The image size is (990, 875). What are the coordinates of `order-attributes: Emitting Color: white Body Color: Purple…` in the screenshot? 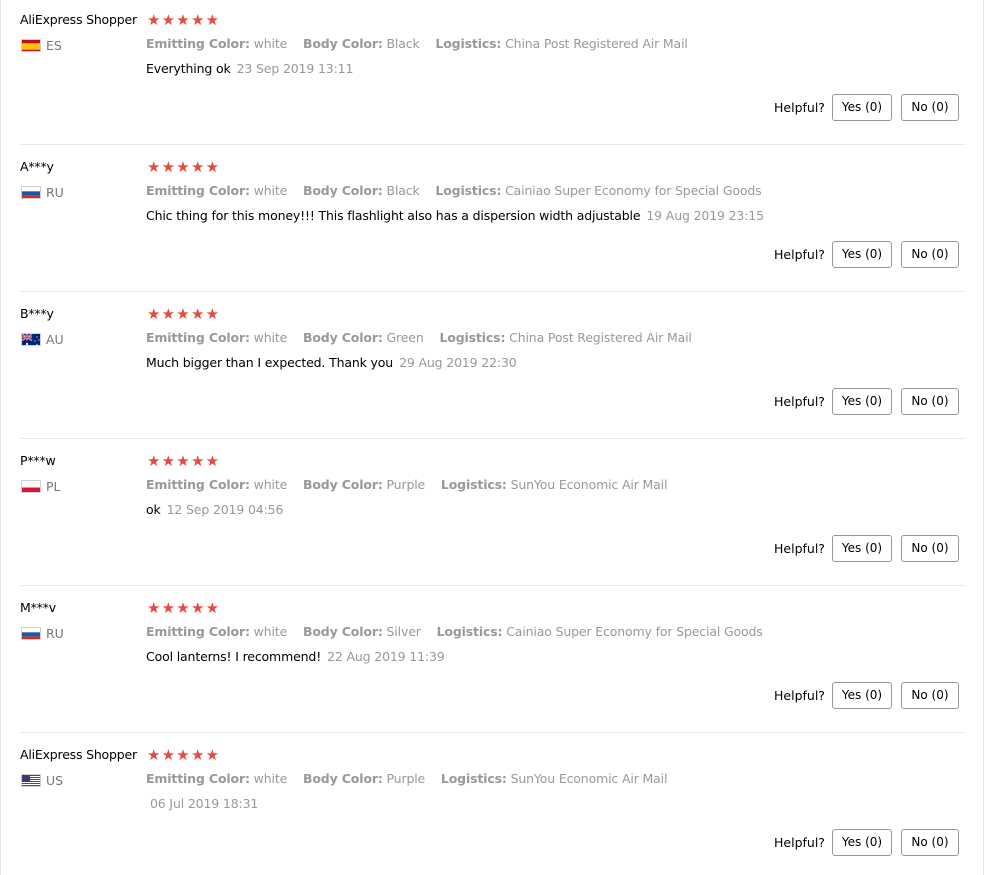 It's located at (412, 484).